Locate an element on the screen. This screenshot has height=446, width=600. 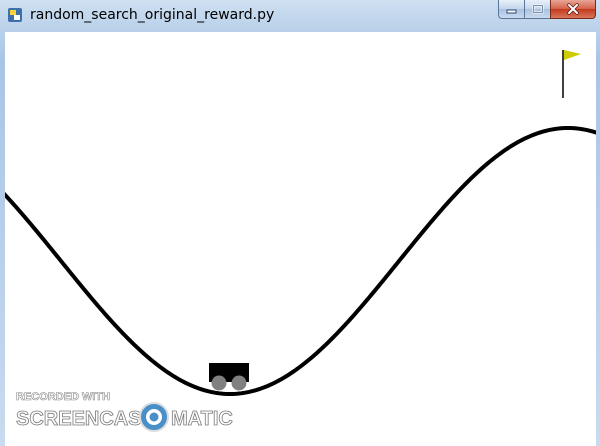
maximize-button is located at coordinates (537, 9).